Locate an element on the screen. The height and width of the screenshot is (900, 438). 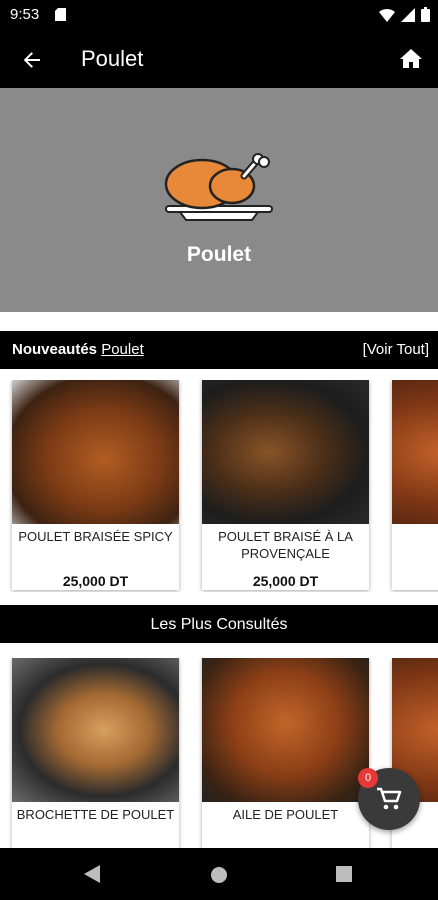
product-name: PO is located at coordinates (417, 536).